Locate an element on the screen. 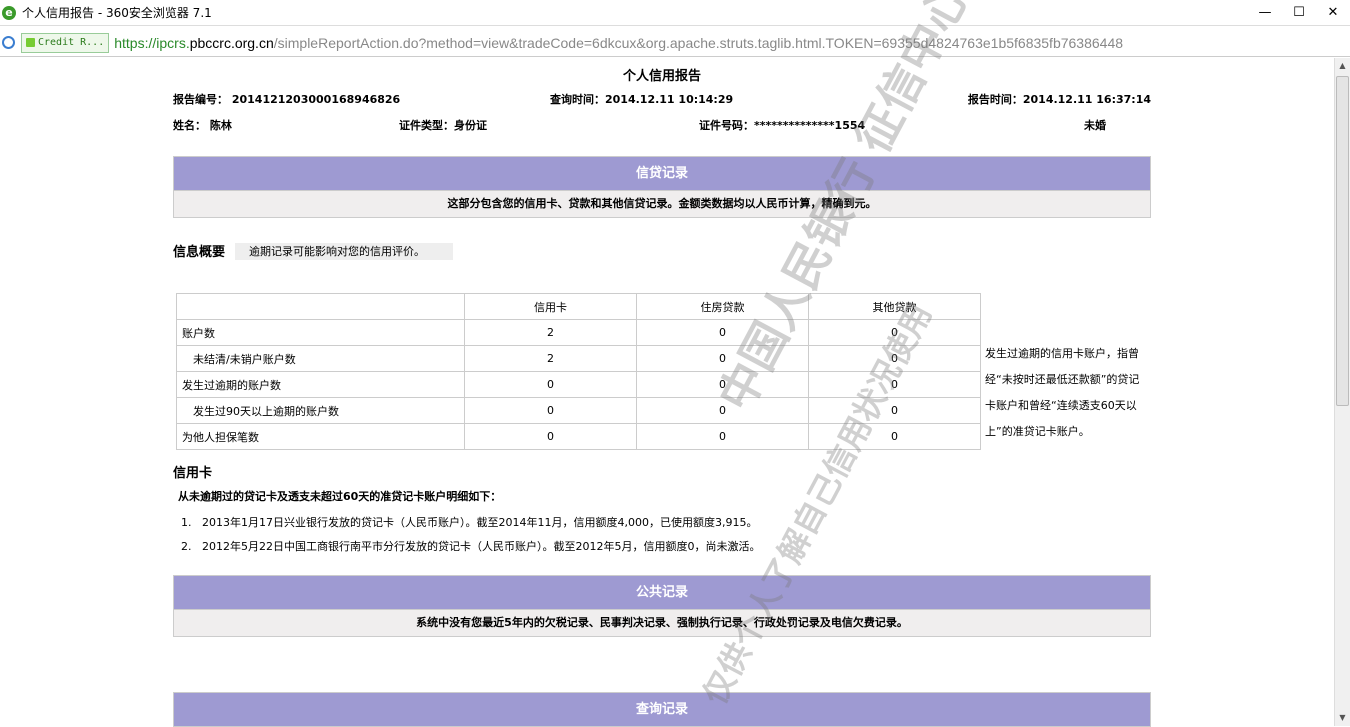  list-number: 1. is located at coordinates (186, 522).